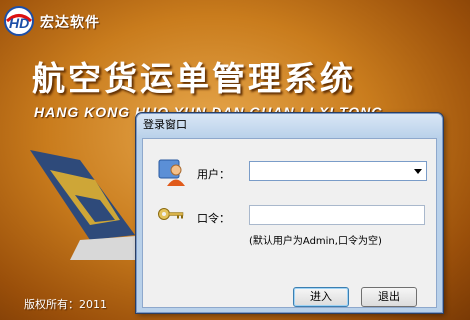 The image size is (470, 320). I want to click on svg-text: HD, so click(19, 23).